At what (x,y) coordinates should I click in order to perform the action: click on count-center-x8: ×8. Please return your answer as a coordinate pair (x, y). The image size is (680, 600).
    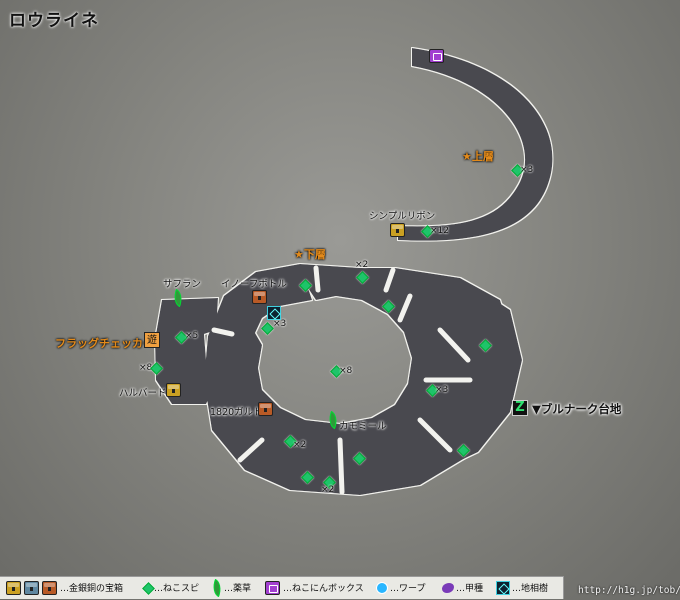
    Looking at the image, I should click on (346, 371).